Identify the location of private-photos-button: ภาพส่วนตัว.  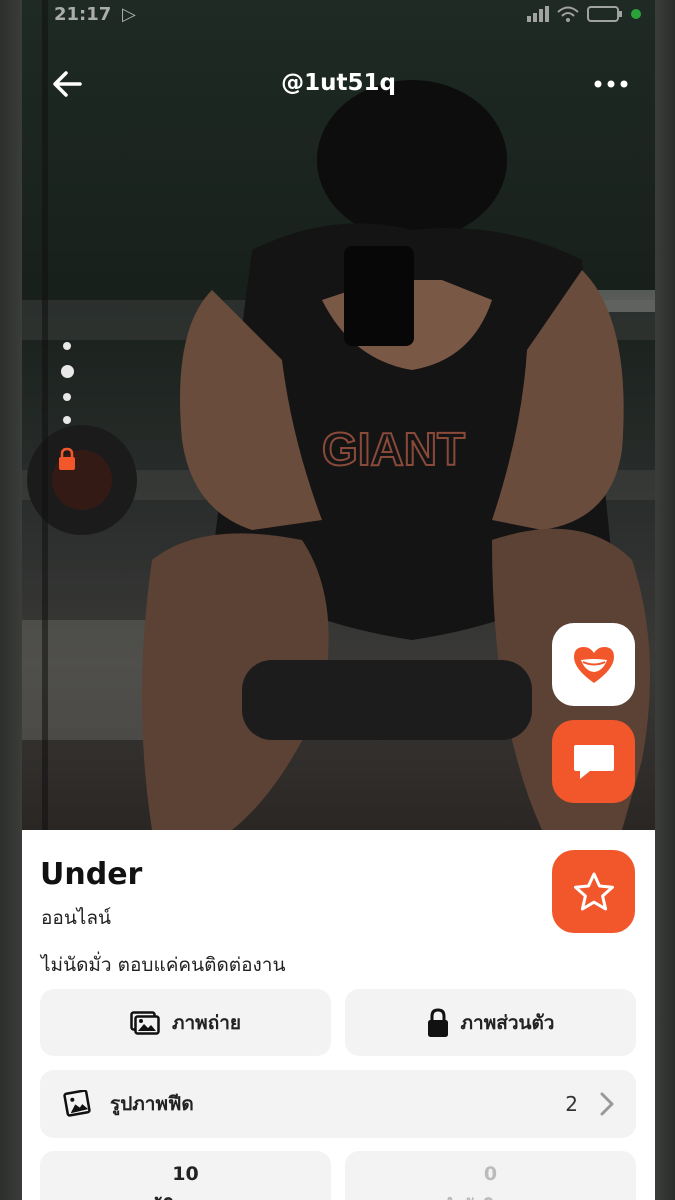
(490, 1022).